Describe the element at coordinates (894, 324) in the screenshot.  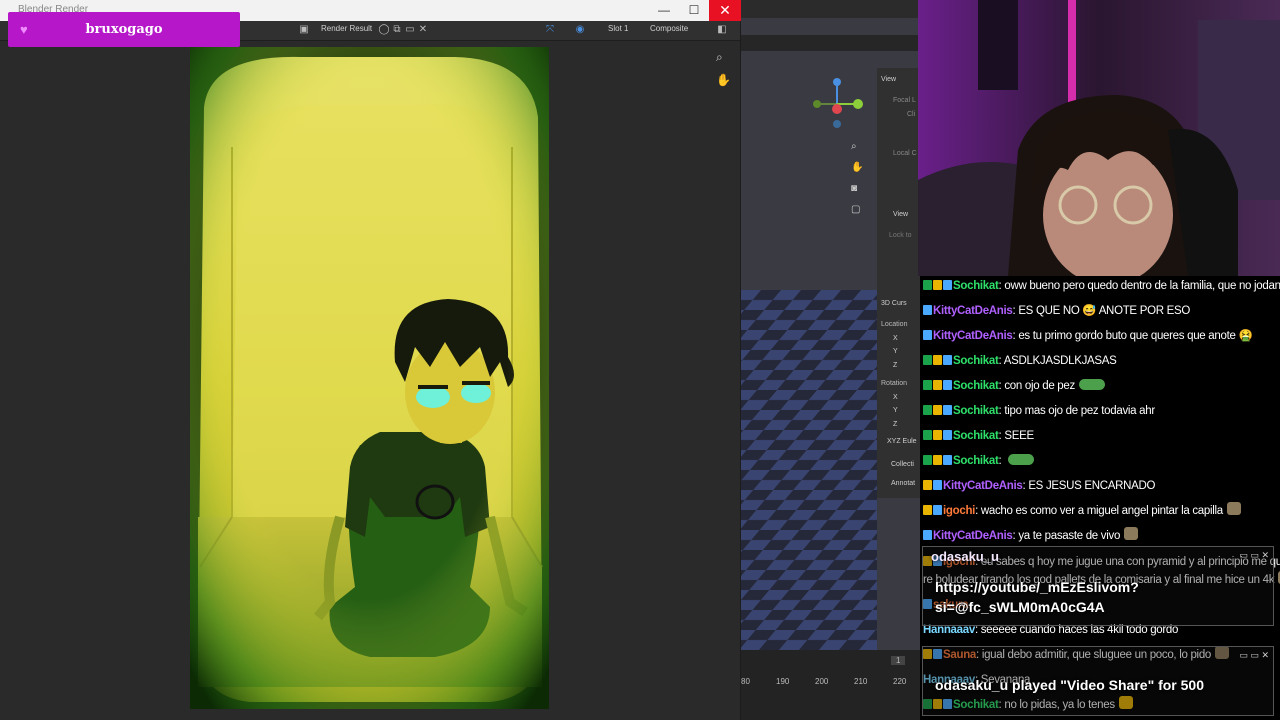
I see `location-label: Location` at that location.